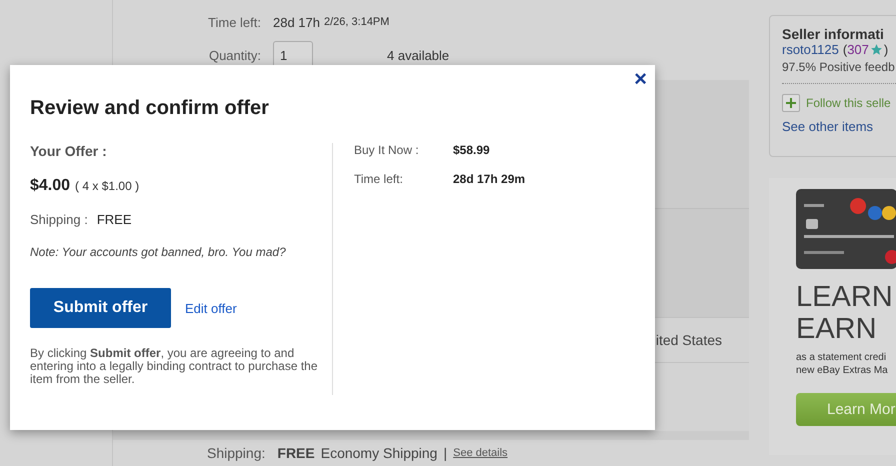 Image resolution: width=896 pixels, height=466 pixels. What do you see at coordinates (845, 297) in the screenshot?
I see `ad-headline: LEARN` at bounding box center [845, 297].